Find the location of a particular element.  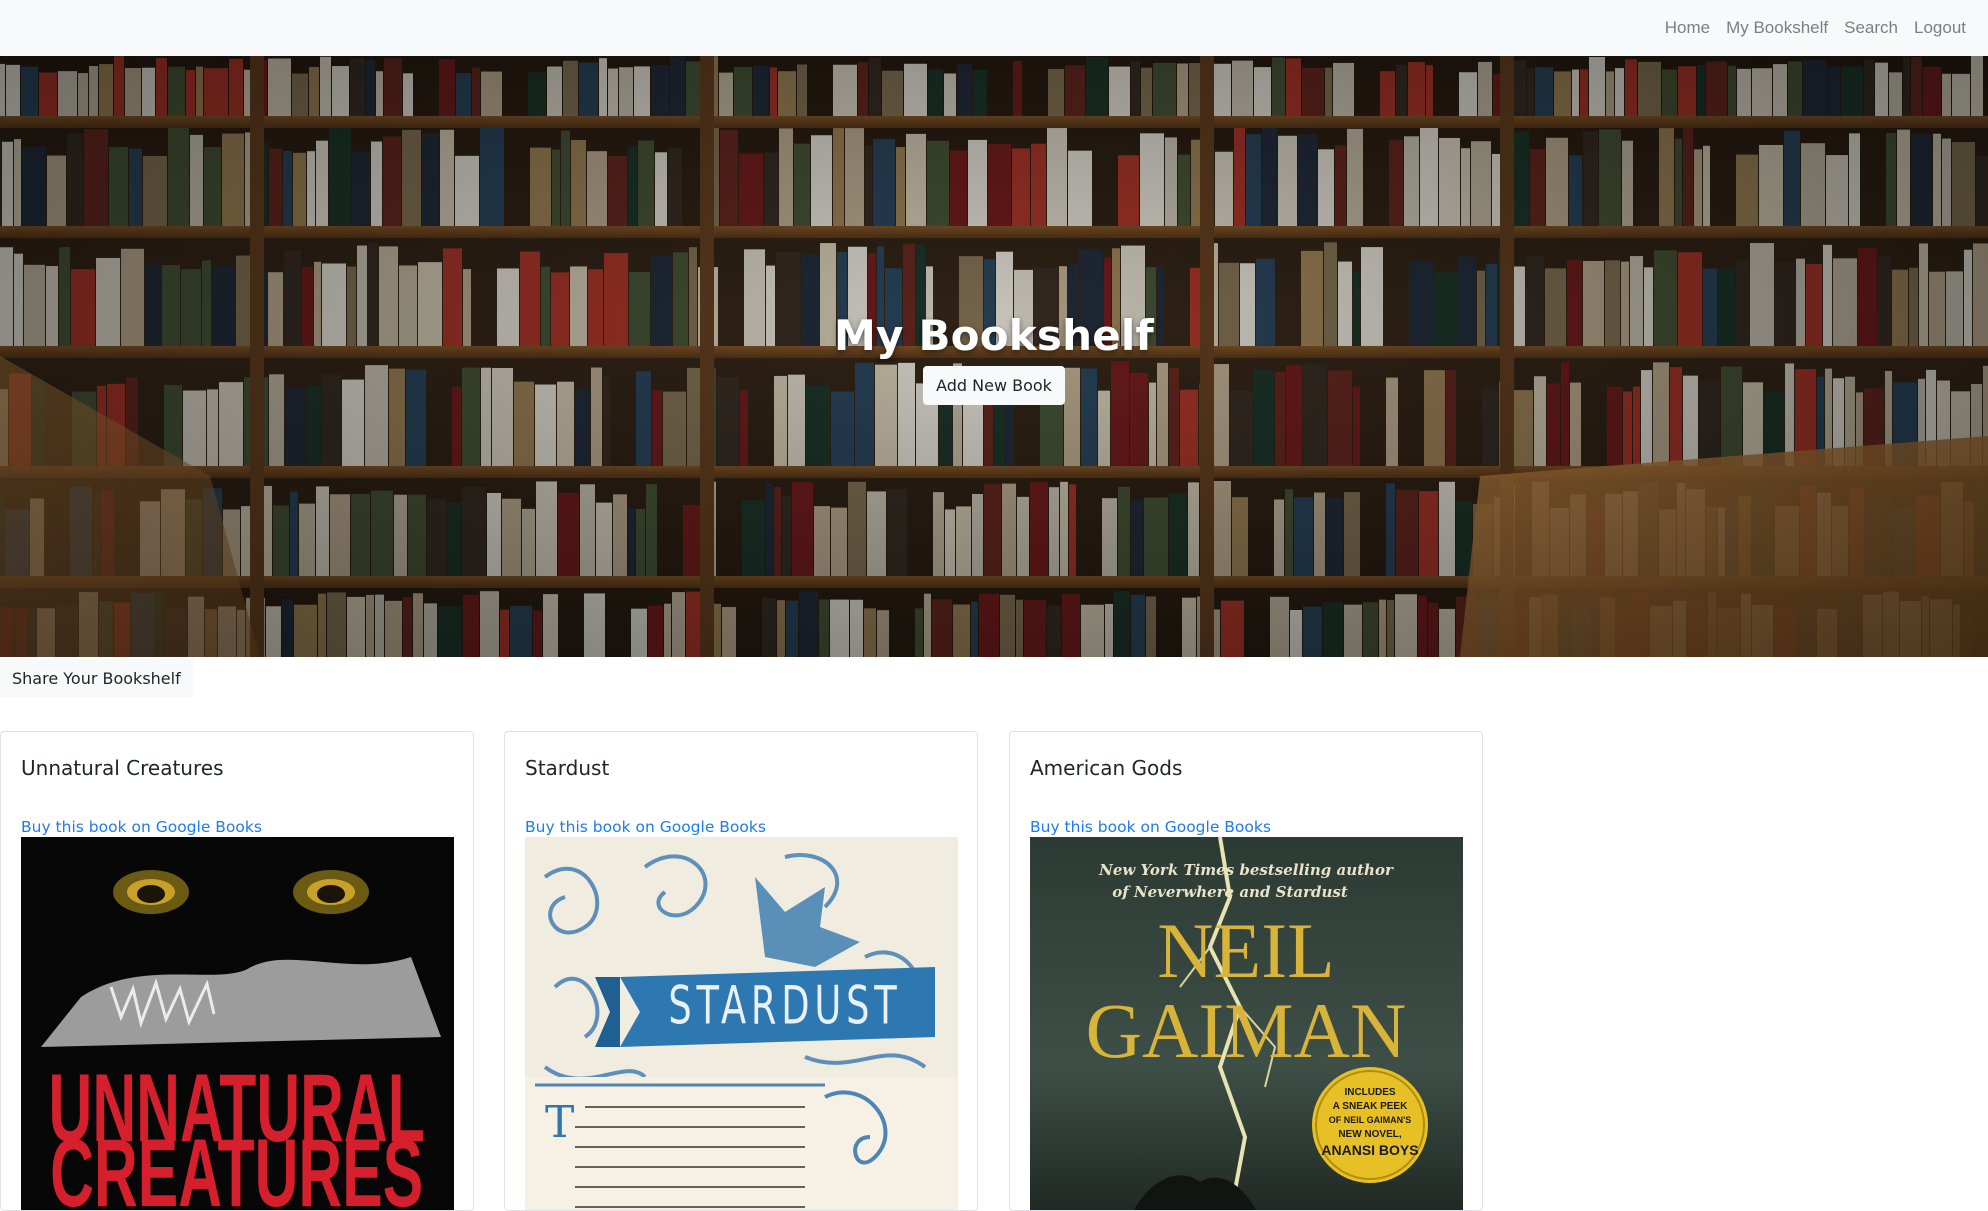

cover-text-line: CREATURES is located at coordinates (236, 1165).